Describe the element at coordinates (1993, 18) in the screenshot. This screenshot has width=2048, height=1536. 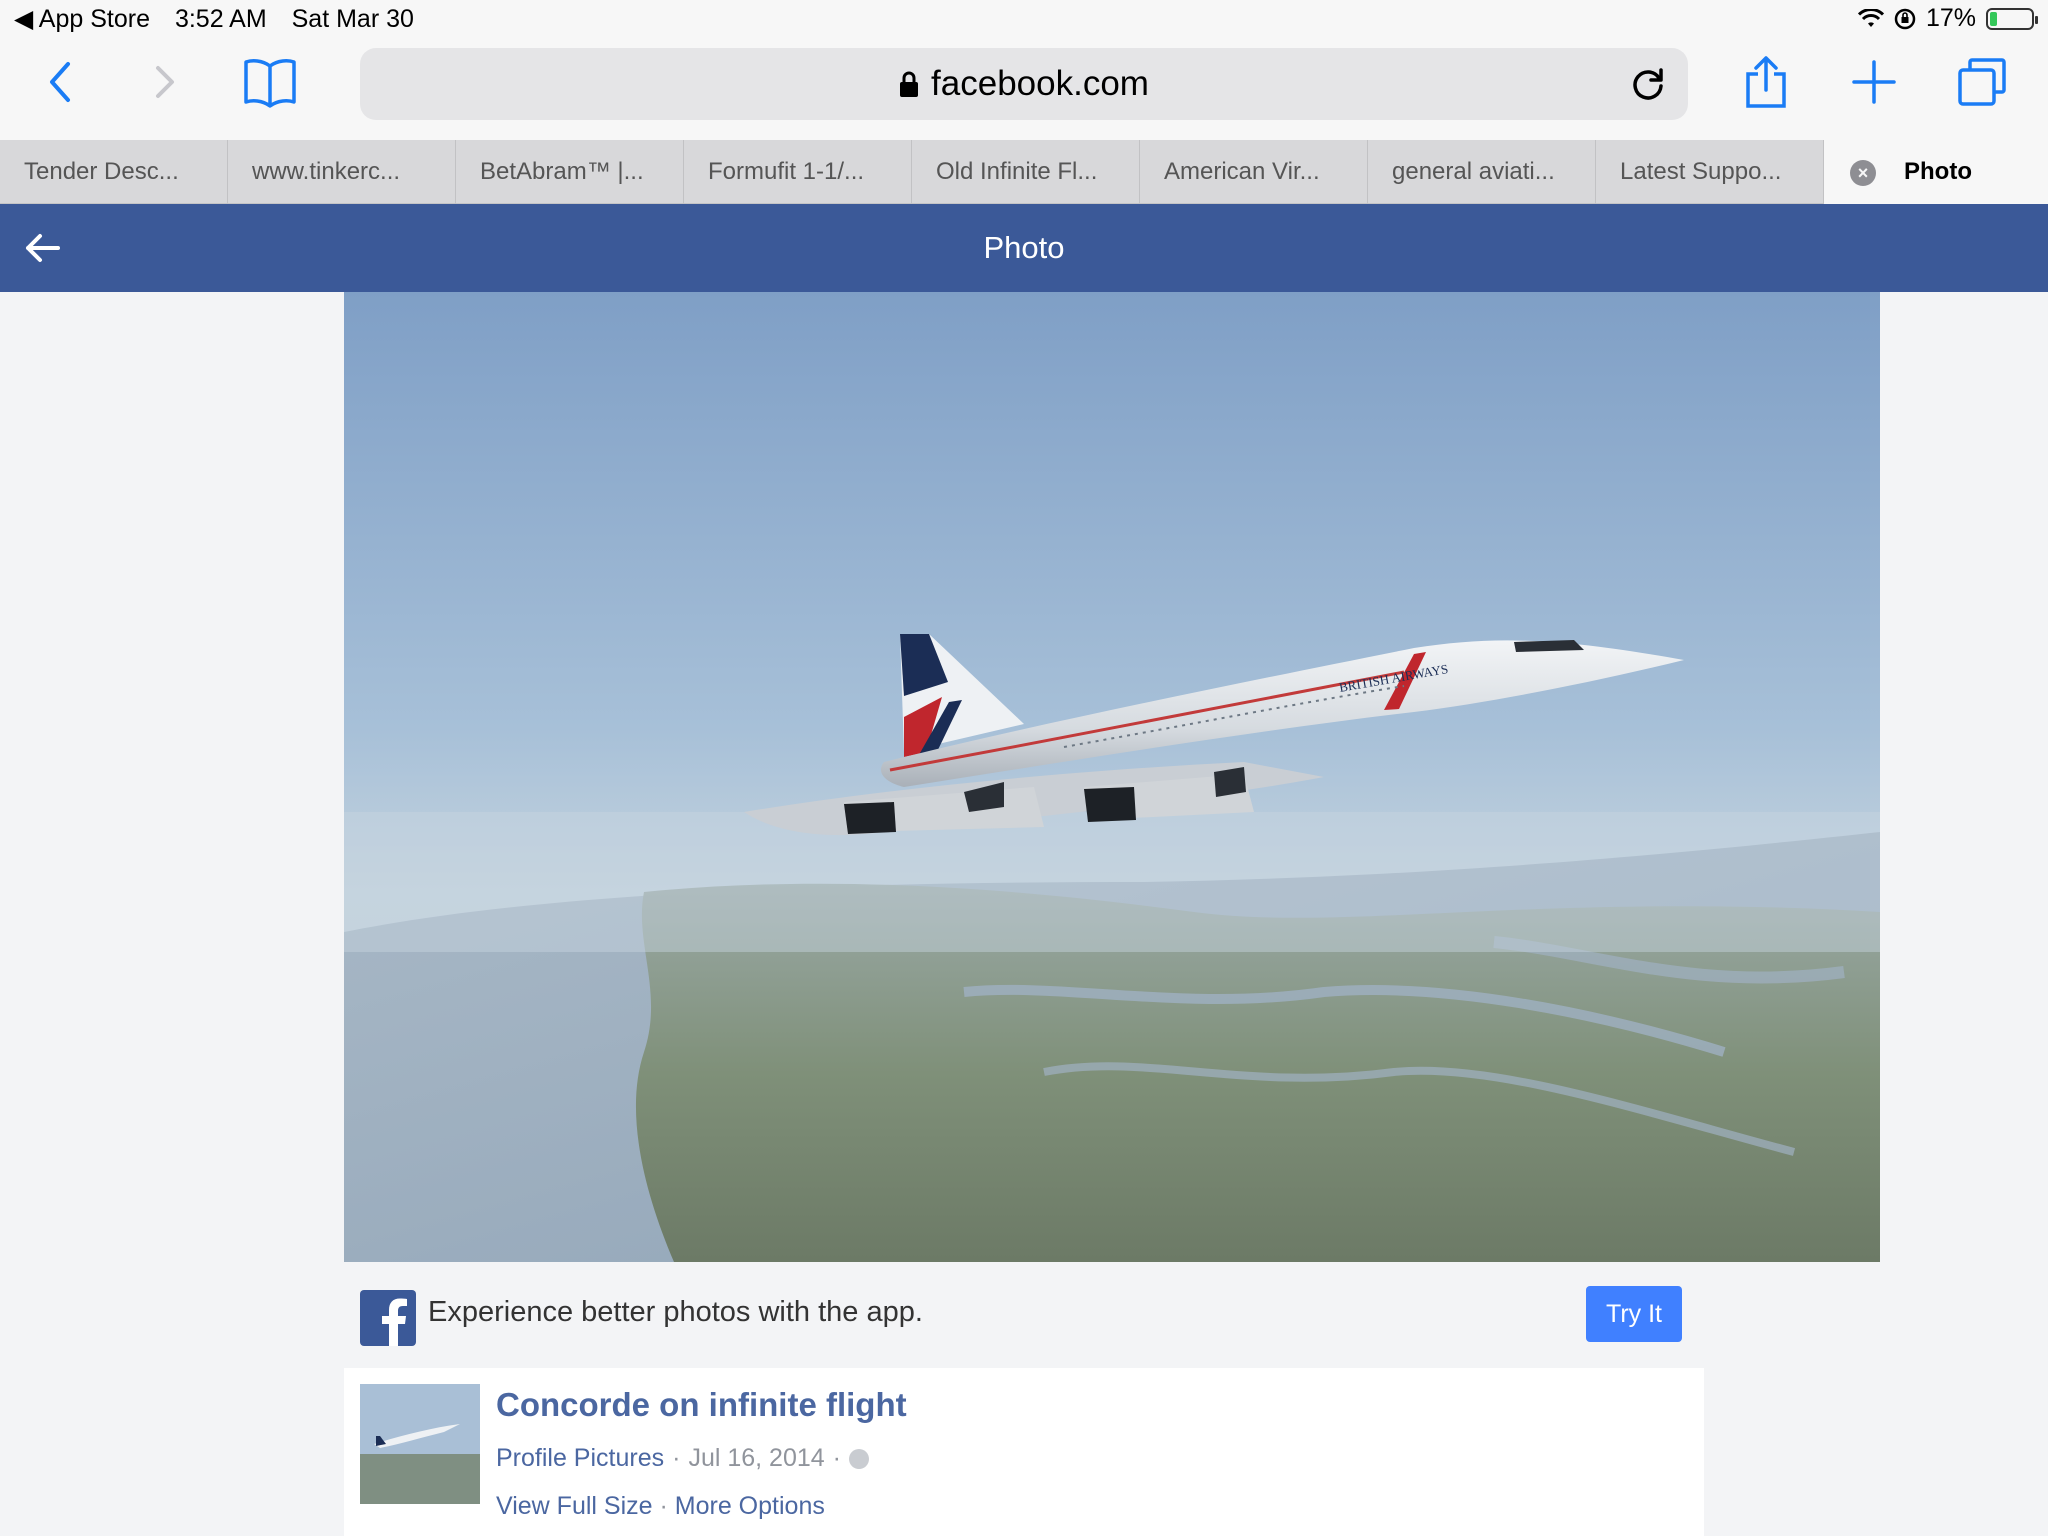
I see `battery-fill` at that location.